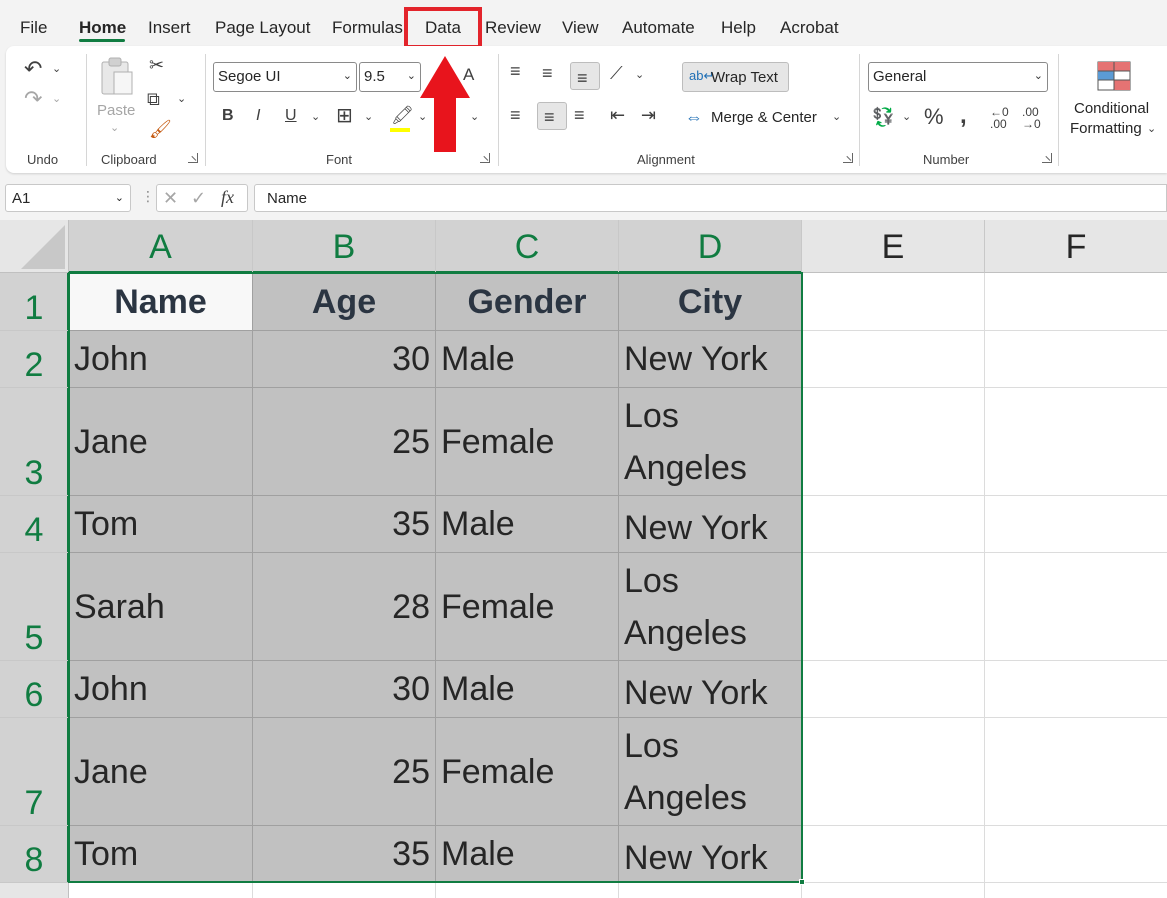 This screenshot has width=1167, height=898. I want to click on column-header-c: C, so click(527, 246).